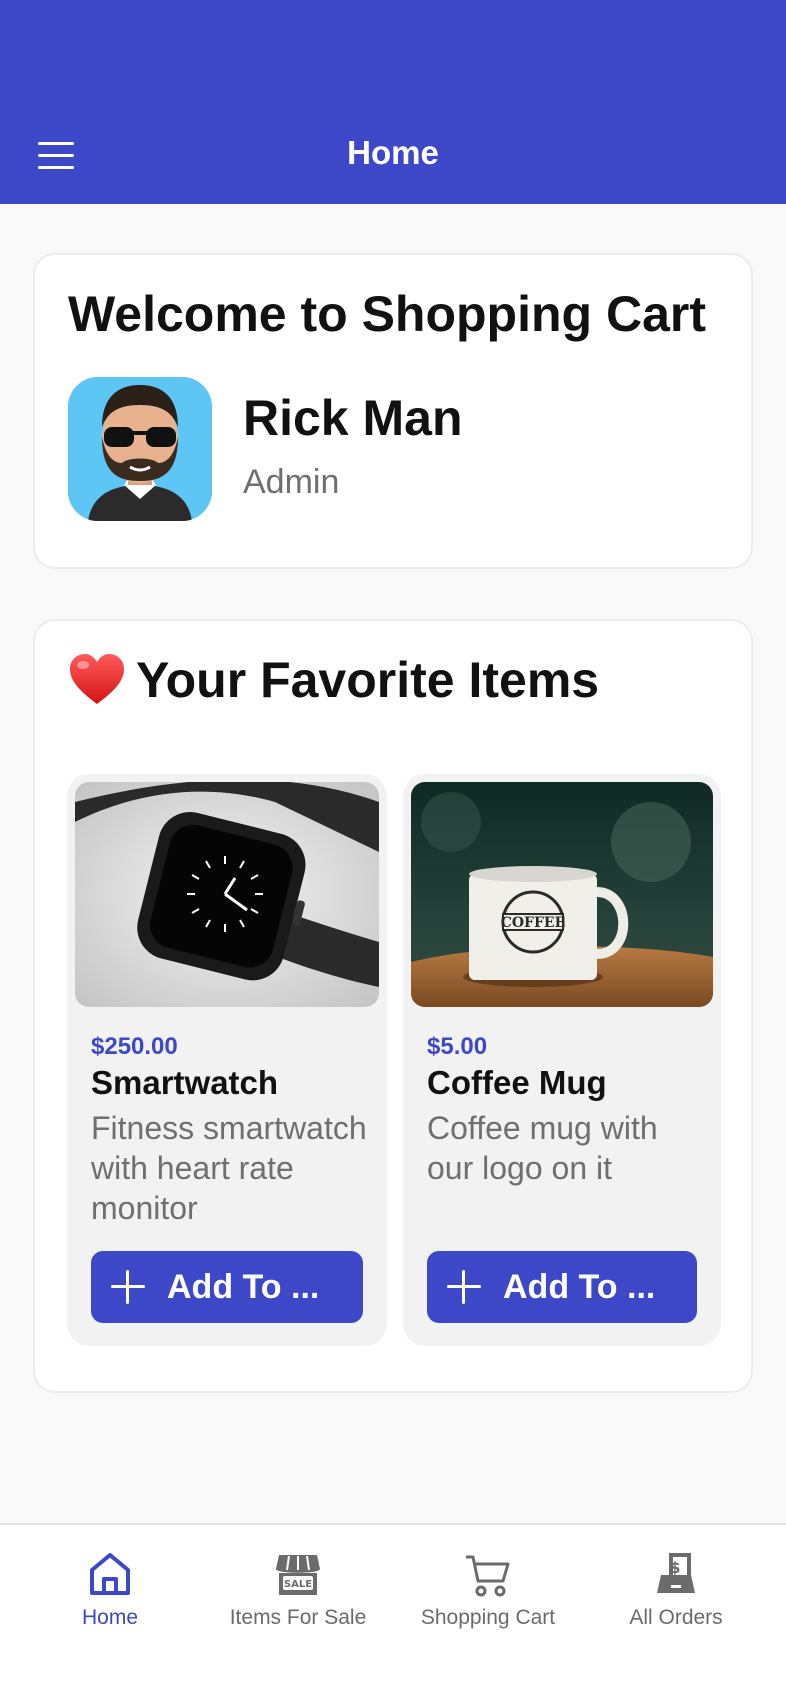  I want to click on nav-label-home: Home, so click(110, 1617).